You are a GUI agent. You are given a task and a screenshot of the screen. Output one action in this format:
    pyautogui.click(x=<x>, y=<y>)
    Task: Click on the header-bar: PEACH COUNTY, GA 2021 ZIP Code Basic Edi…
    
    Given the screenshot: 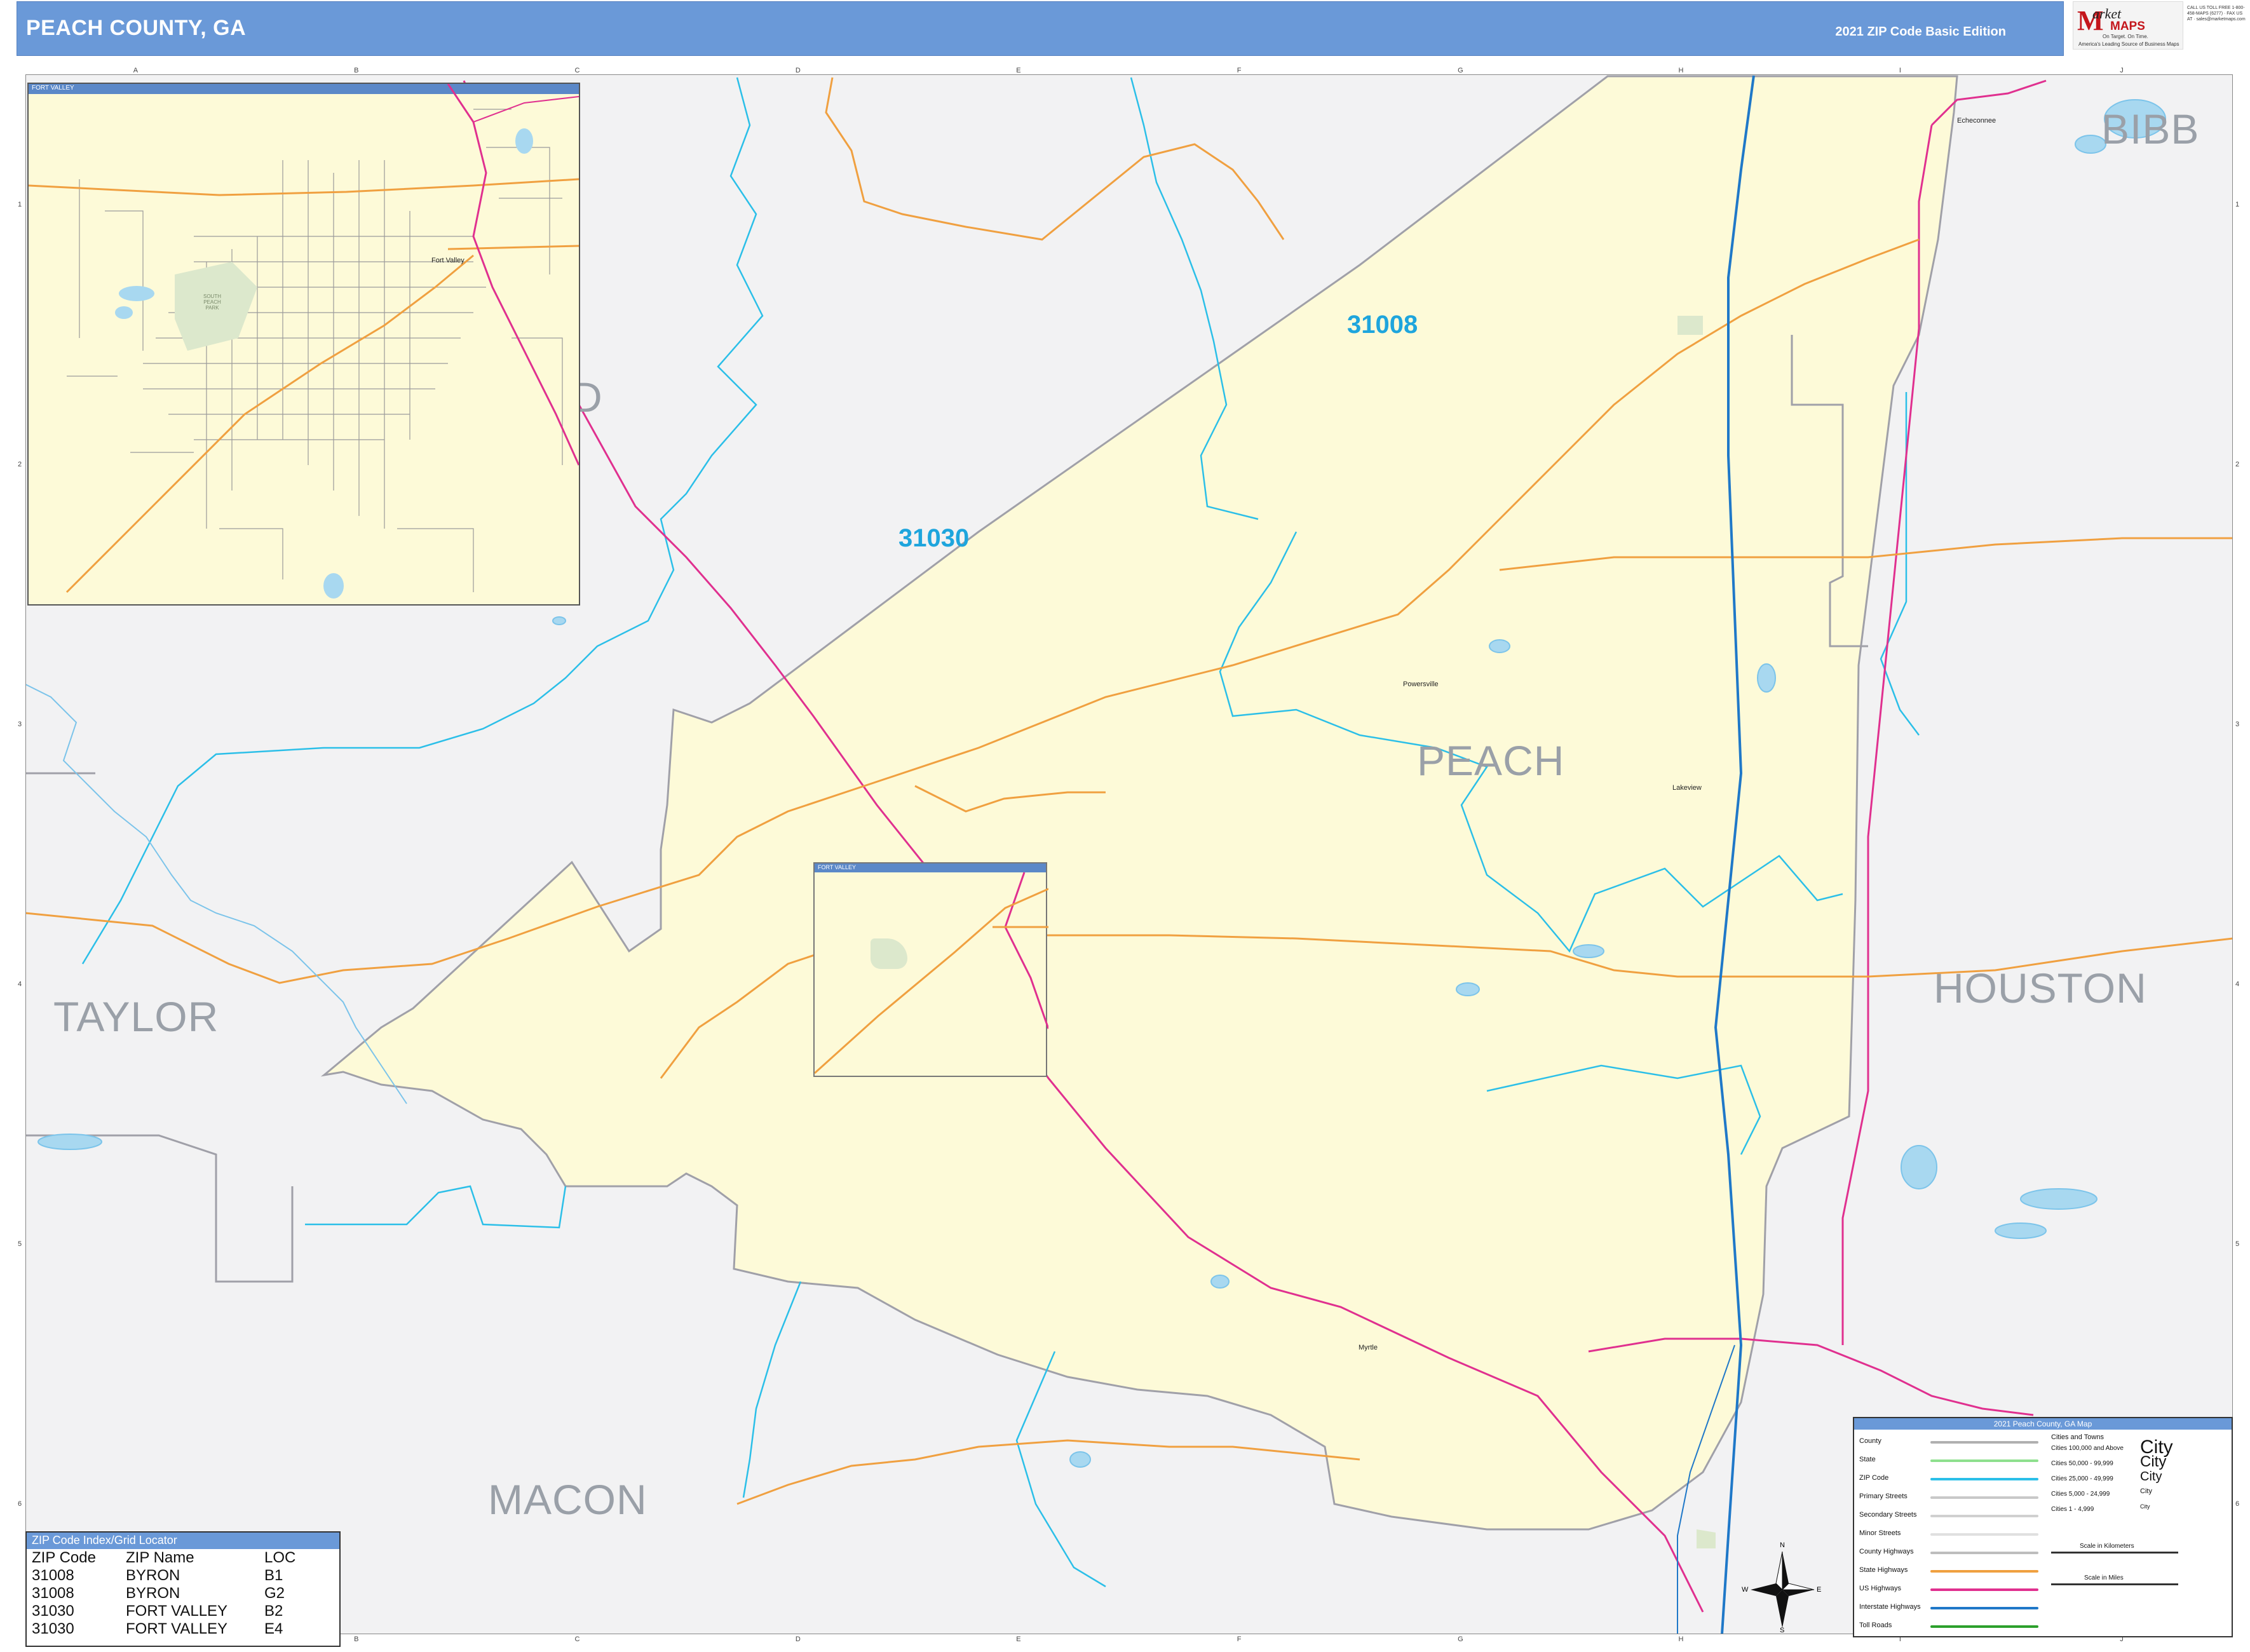 What is the action you would take?
    pyautogui.click(x=1040, y=29)
    